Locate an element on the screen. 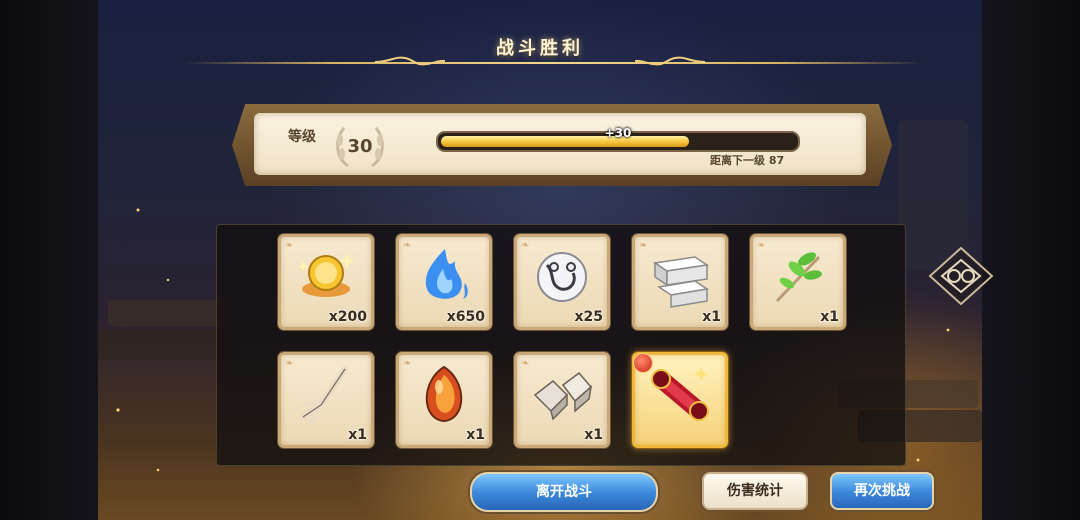 This screenshot has height=520, width=1080. title-divider is located at coordinates (555, 63).